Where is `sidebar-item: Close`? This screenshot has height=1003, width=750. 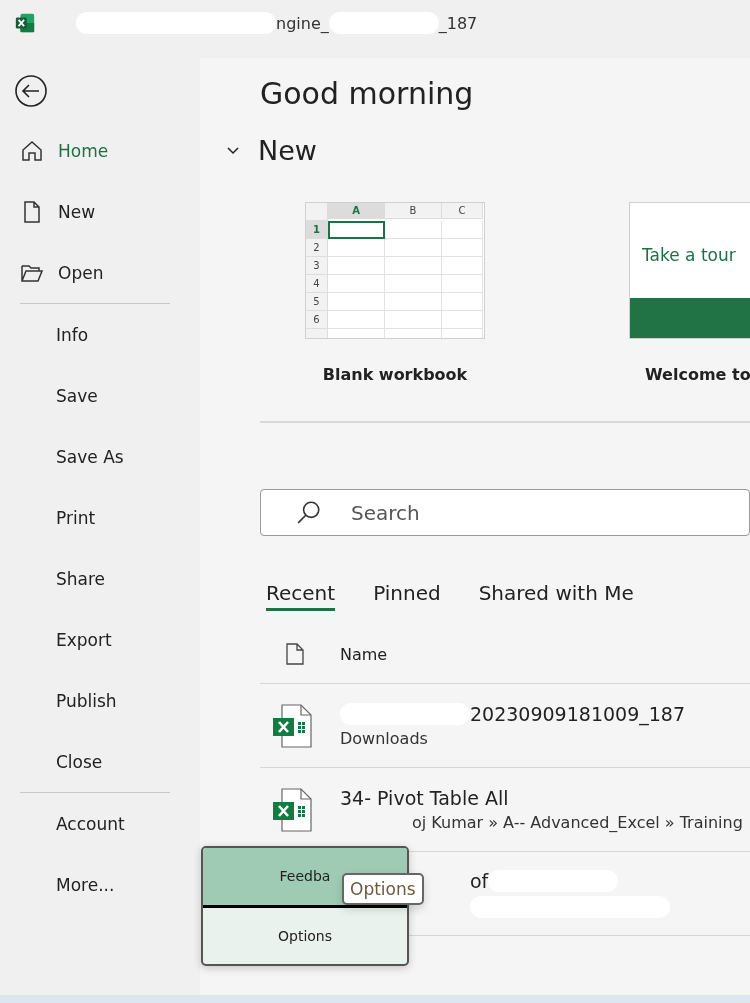 sidebar-item: Close is located at coordinates (100, 761).